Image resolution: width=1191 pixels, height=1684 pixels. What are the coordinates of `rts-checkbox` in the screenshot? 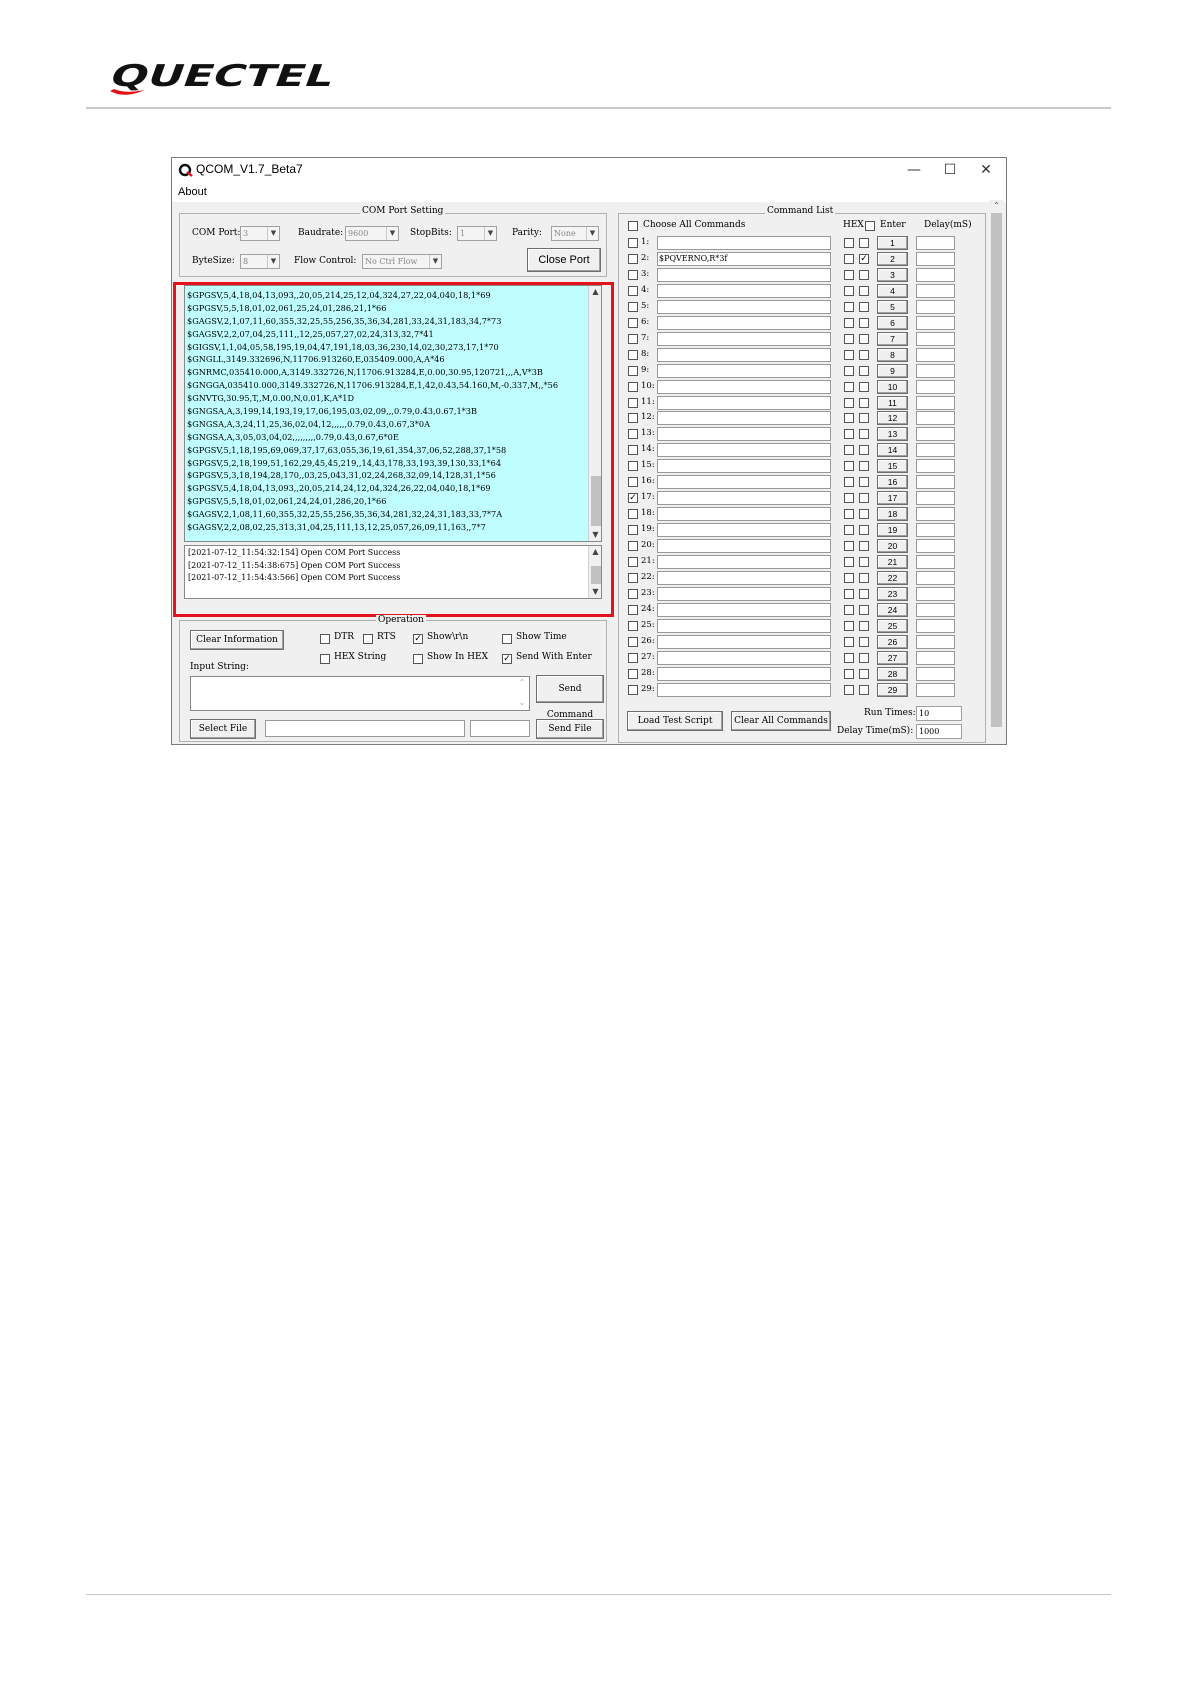 It's located at (368, 639).